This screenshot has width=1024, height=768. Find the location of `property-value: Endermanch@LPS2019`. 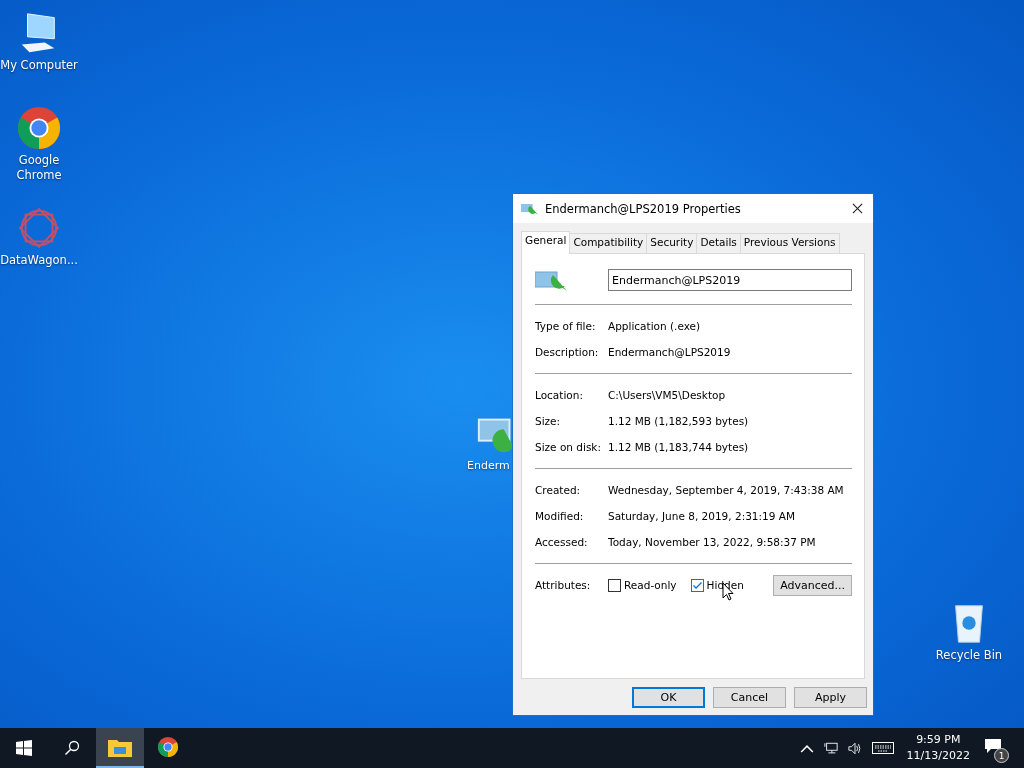

property-value: Endermanch@LPS2019 is located at coordinates (669, 352).